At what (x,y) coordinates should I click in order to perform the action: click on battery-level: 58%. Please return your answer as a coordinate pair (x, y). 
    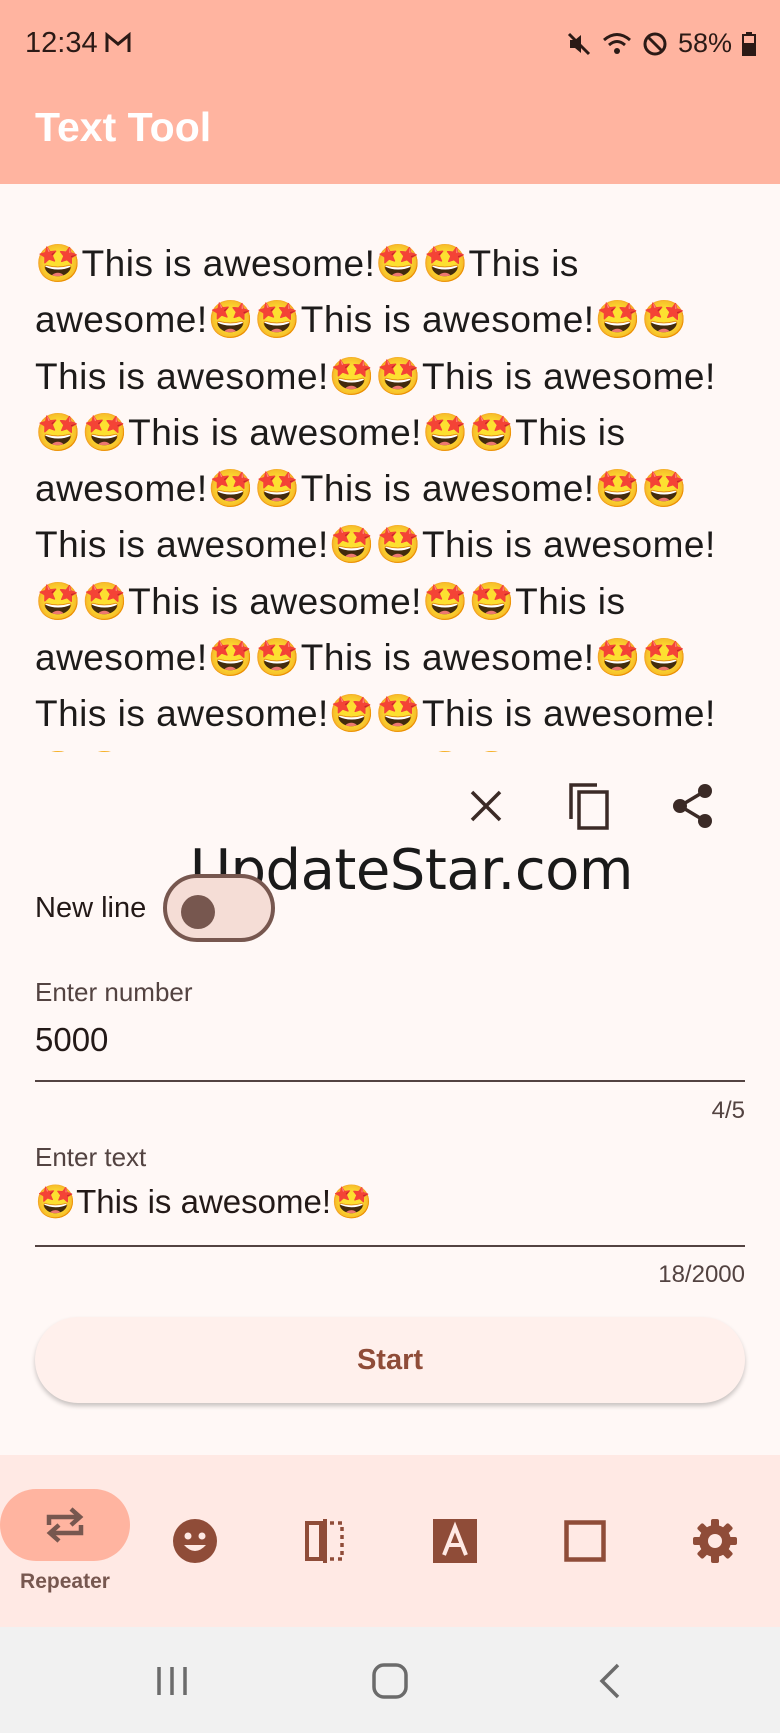
    Looking at the image, I should click on (704, 43).